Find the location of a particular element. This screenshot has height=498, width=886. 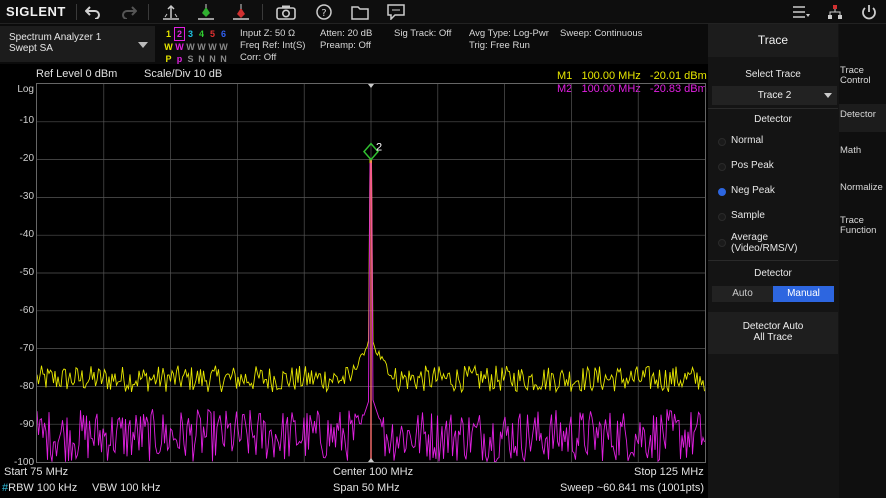

toolbar: SIGLENT ? is located at coordinates (443, 12).